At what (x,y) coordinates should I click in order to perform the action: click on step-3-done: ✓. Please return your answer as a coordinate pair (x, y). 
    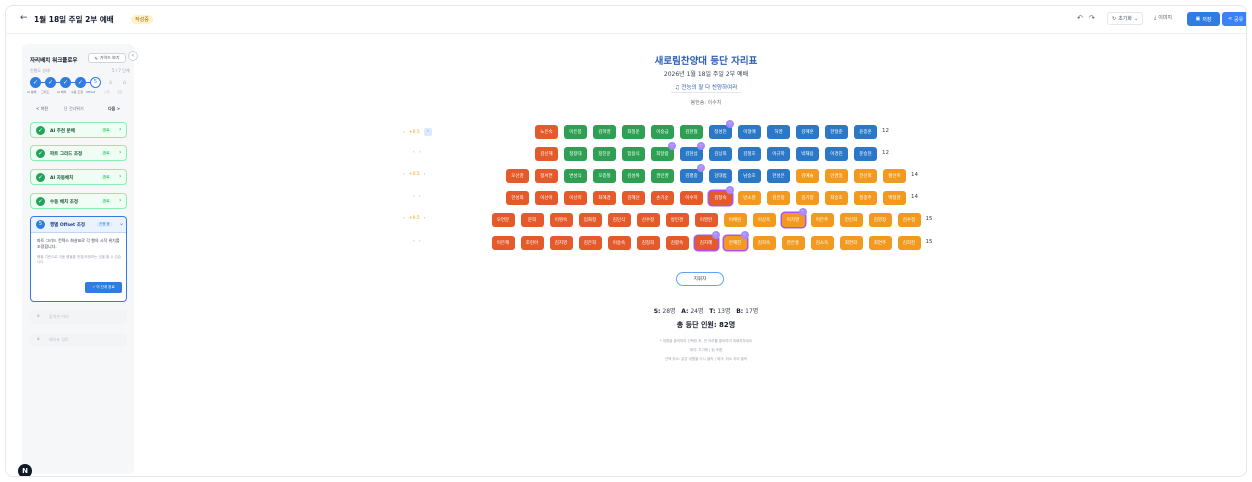
    Looking at the image, I should click on (65, 82).